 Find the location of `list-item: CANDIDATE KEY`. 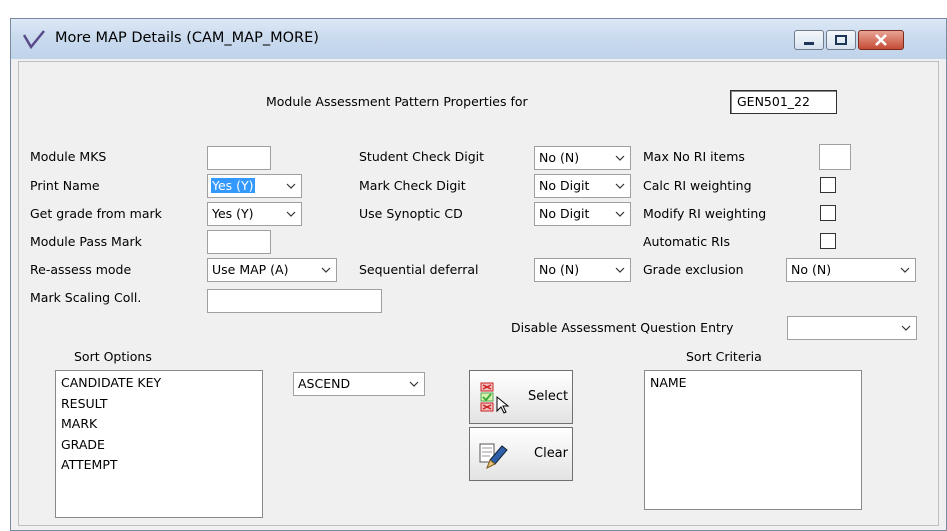

list-item: CANDIDATE KEY is located at coordinates (159, 383).